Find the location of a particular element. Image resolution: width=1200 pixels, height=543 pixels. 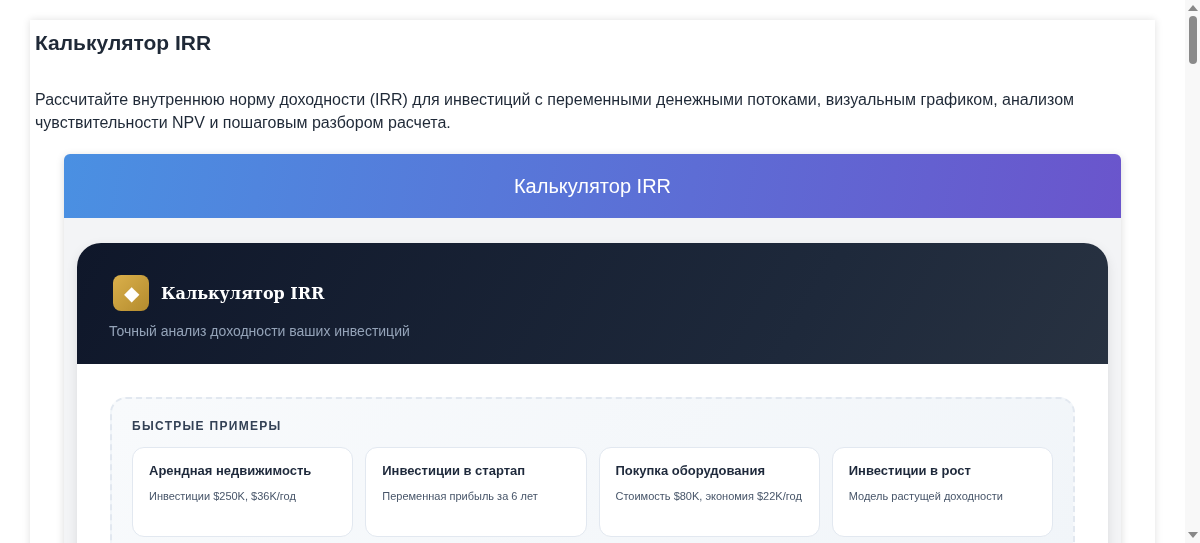

scrollbar-thumb is located at coordinates (1192, 40).